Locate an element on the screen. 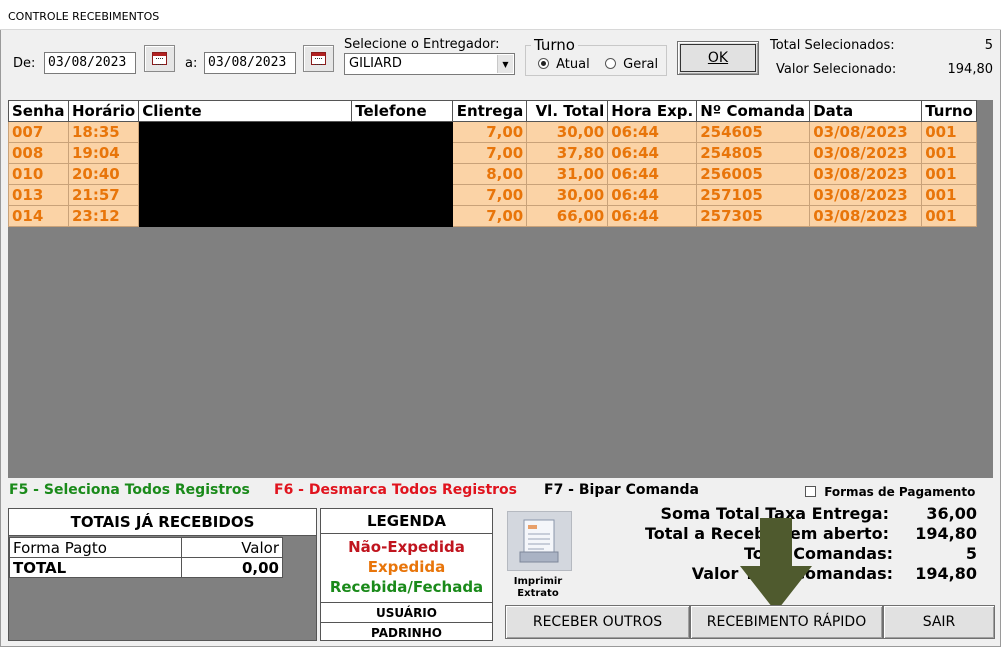  printer-document-icon is located at coordinates (539, 541).